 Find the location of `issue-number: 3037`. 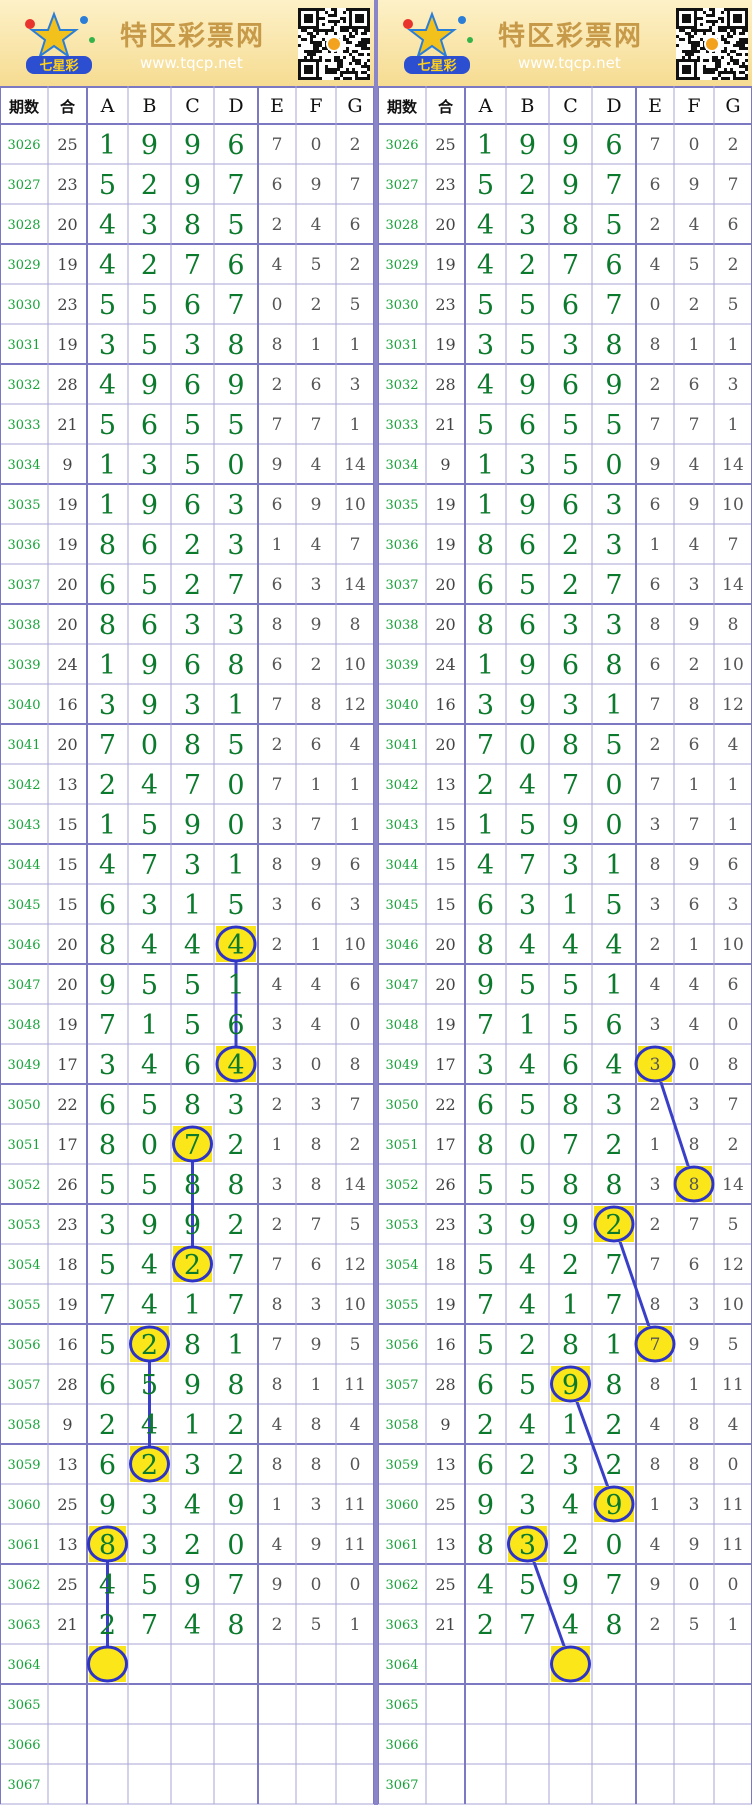

issue-number: 3037 is located at coordinates (401, 585).